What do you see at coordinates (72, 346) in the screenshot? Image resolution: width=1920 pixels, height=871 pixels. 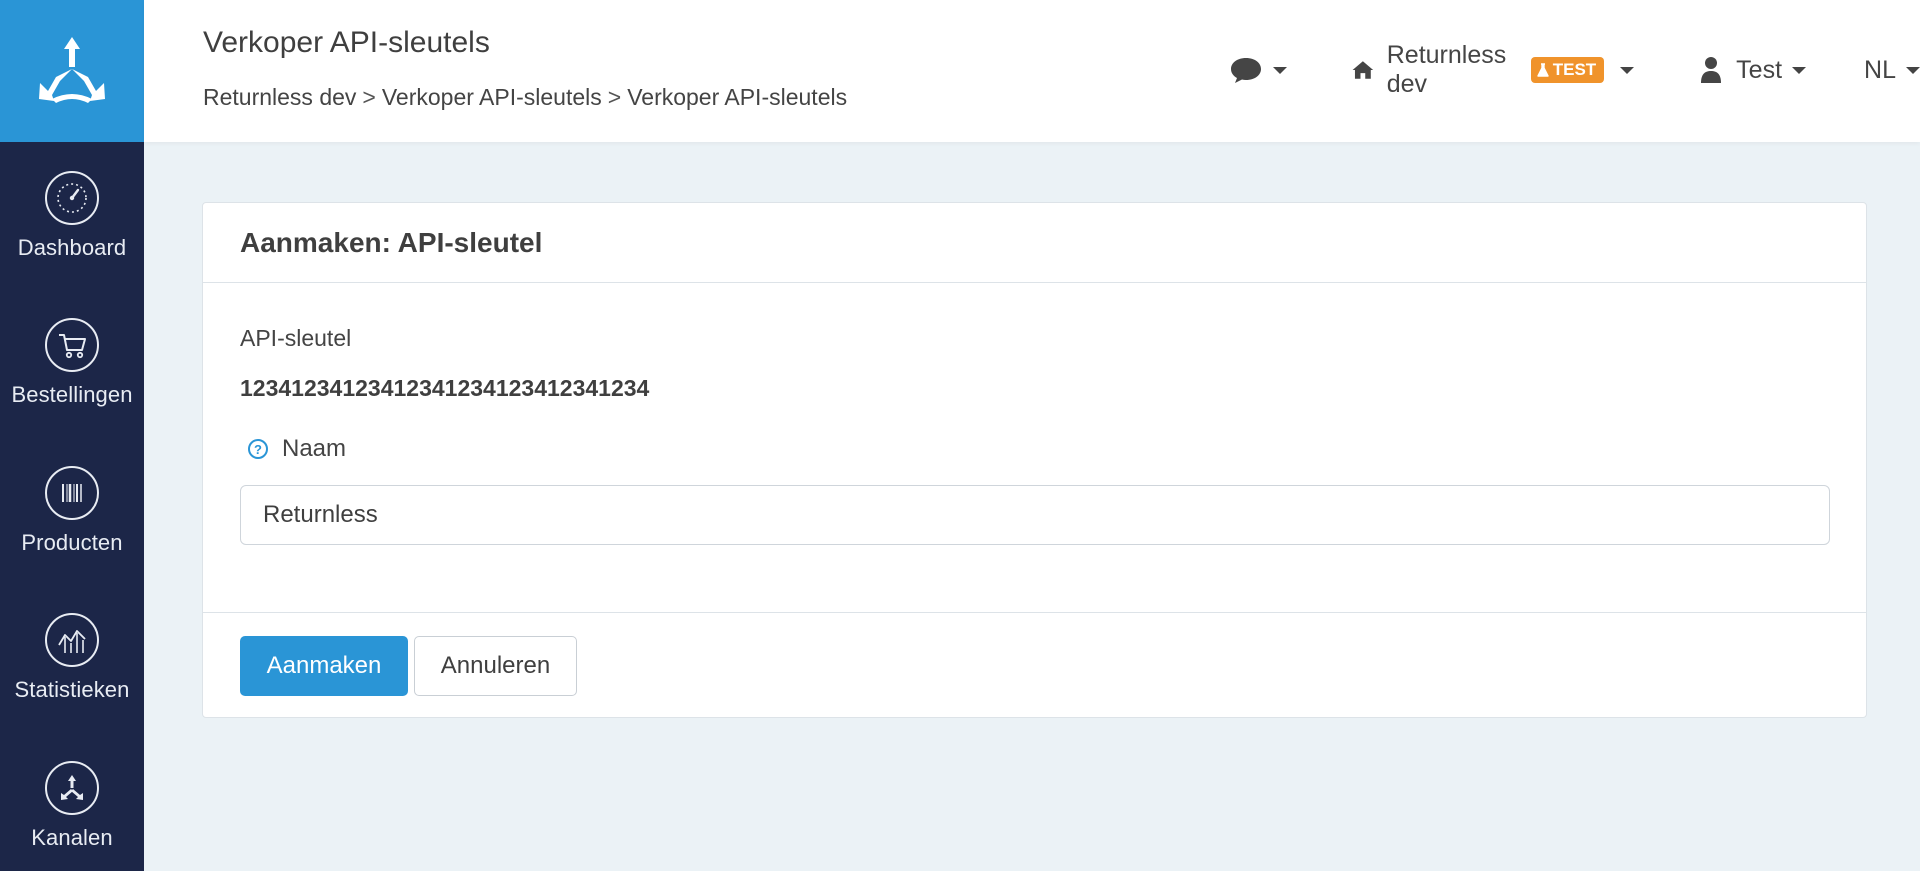 I see `cart-icon` at bounding box center [72, 346].